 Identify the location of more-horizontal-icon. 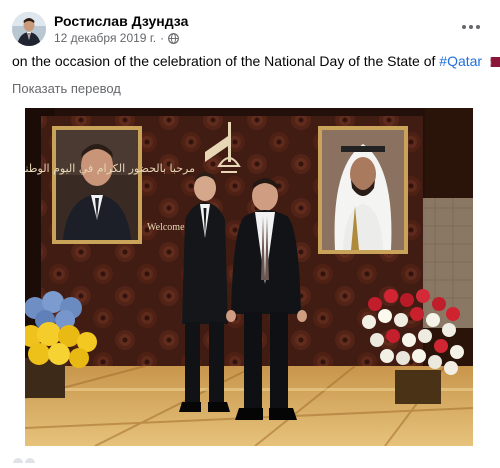
(471, 27).